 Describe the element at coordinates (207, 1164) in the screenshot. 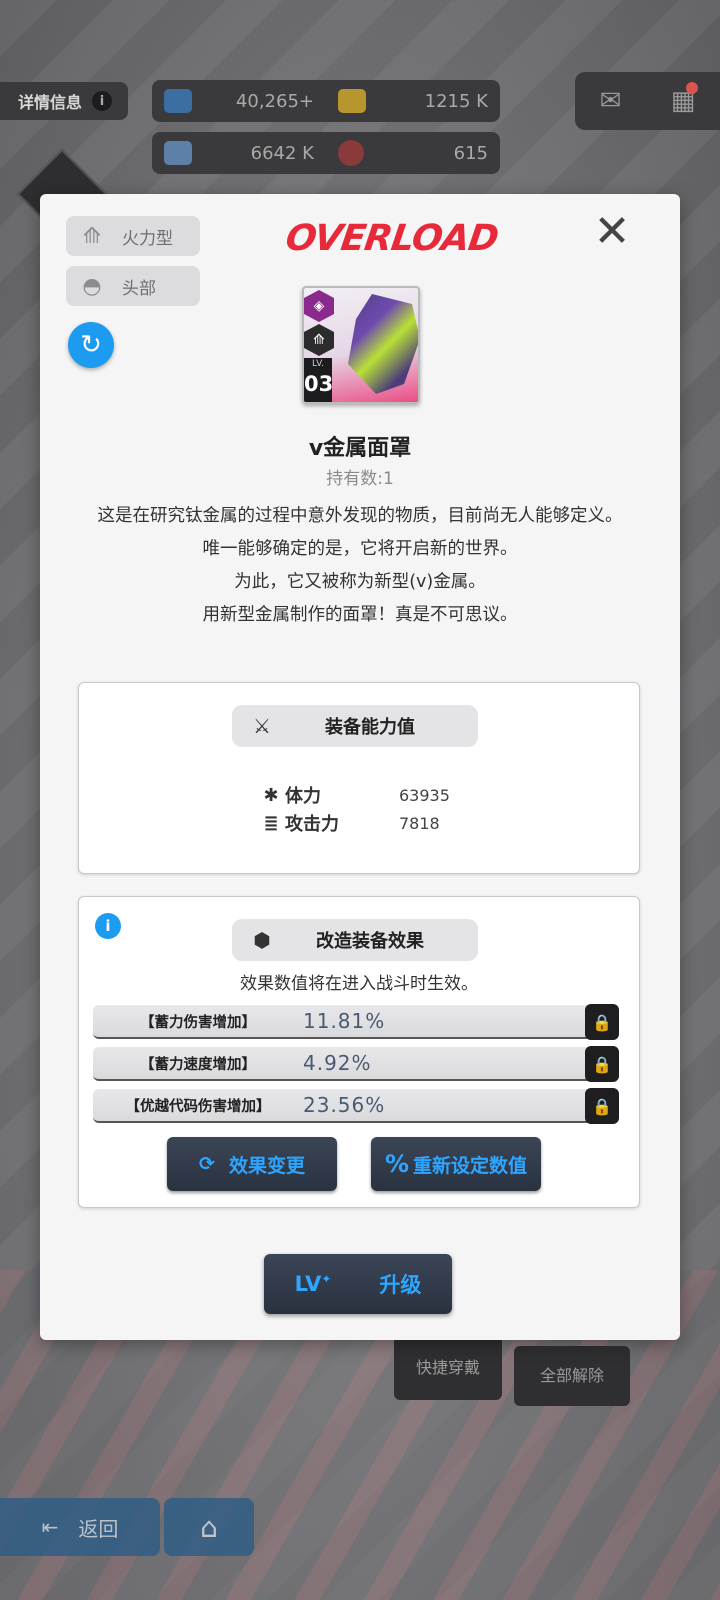

I see `refresh-icon: ⟳` at that location.